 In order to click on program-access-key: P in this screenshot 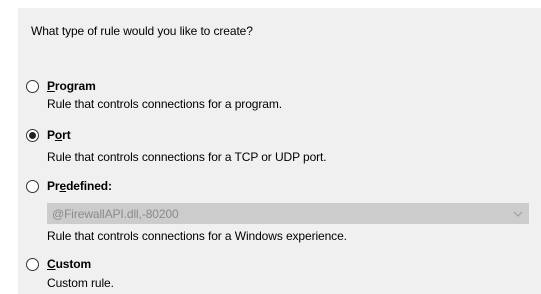, I will do `click(51, 86)`.